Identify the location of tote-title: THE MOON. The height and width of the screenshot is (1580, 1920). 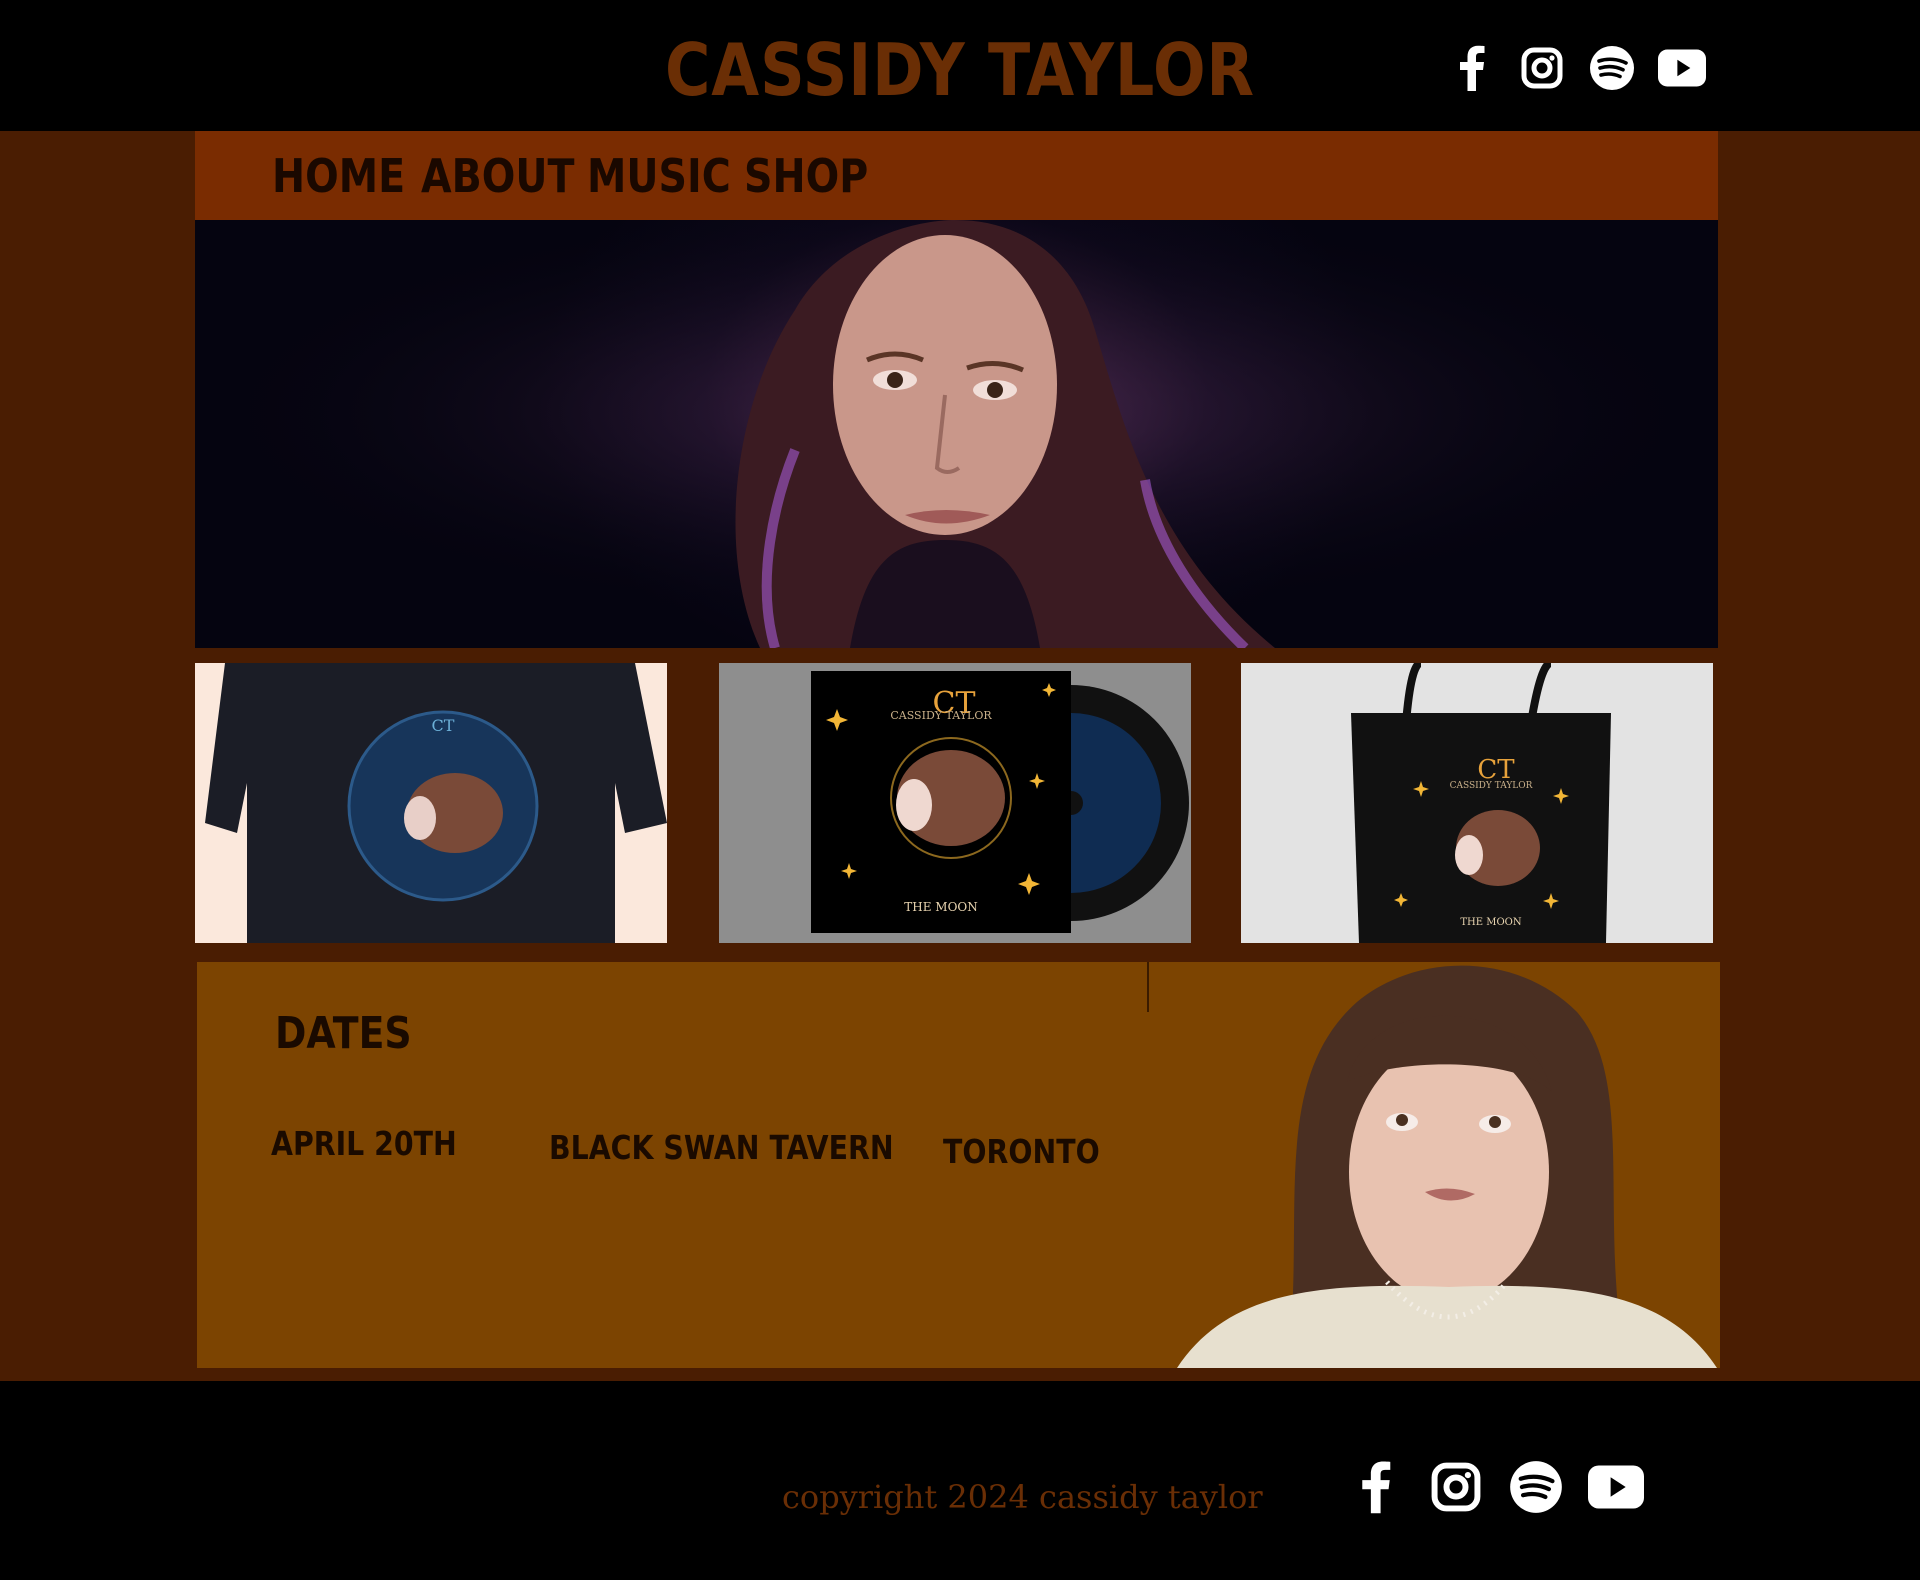
(1491, 922).